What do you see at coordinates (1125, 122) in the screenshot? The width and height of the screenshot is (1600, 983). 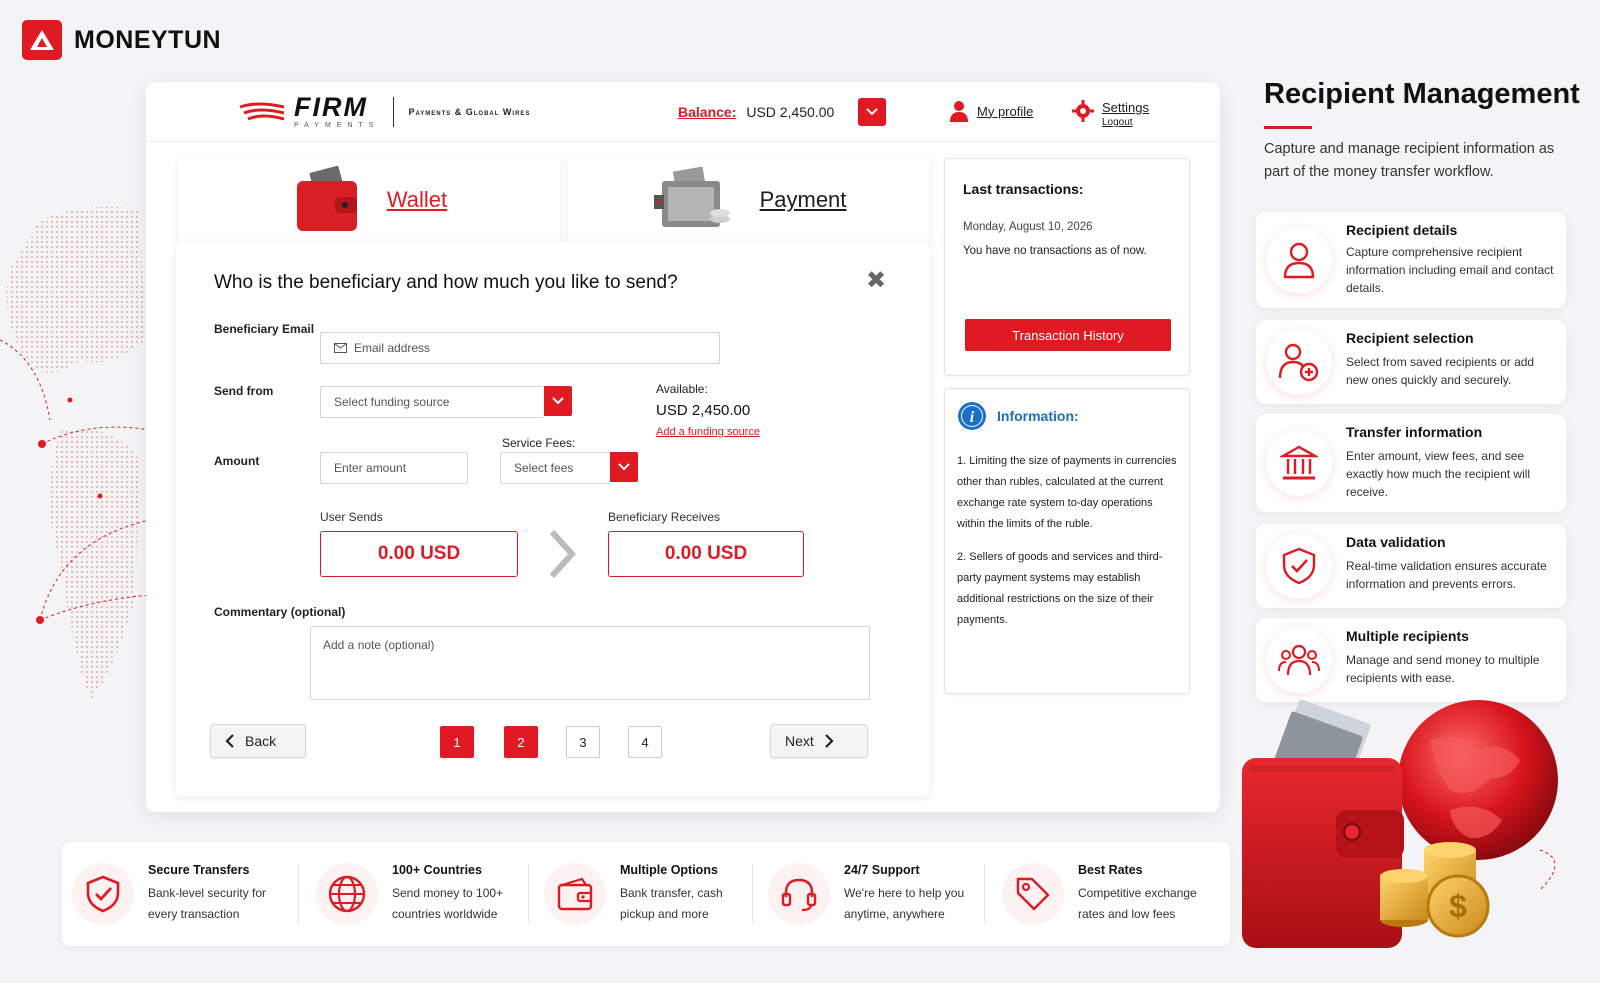 I see `logout-link: Logout` at bounding box center [1125, 122].